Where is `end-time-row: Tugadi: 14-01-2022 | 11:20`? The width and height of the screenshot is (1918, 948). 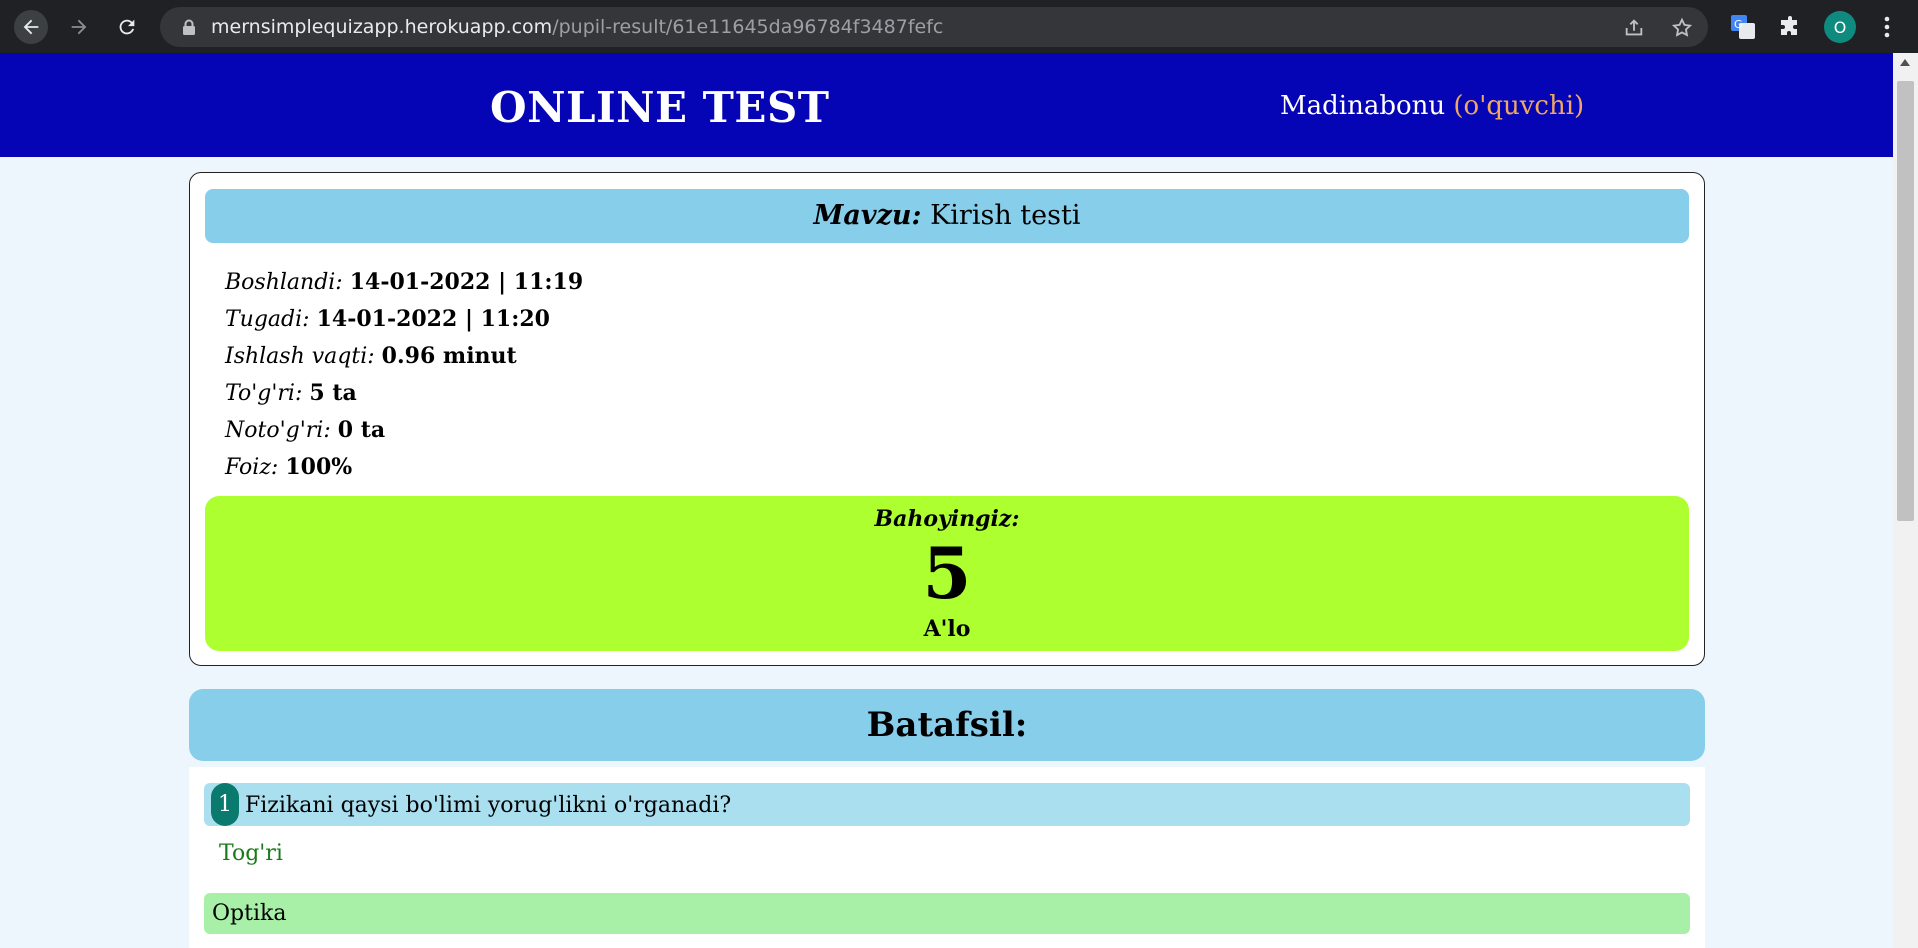
end-time-row: Tugadi: 14-01-2022 | 11:20 is located at coordinates (387, 319).